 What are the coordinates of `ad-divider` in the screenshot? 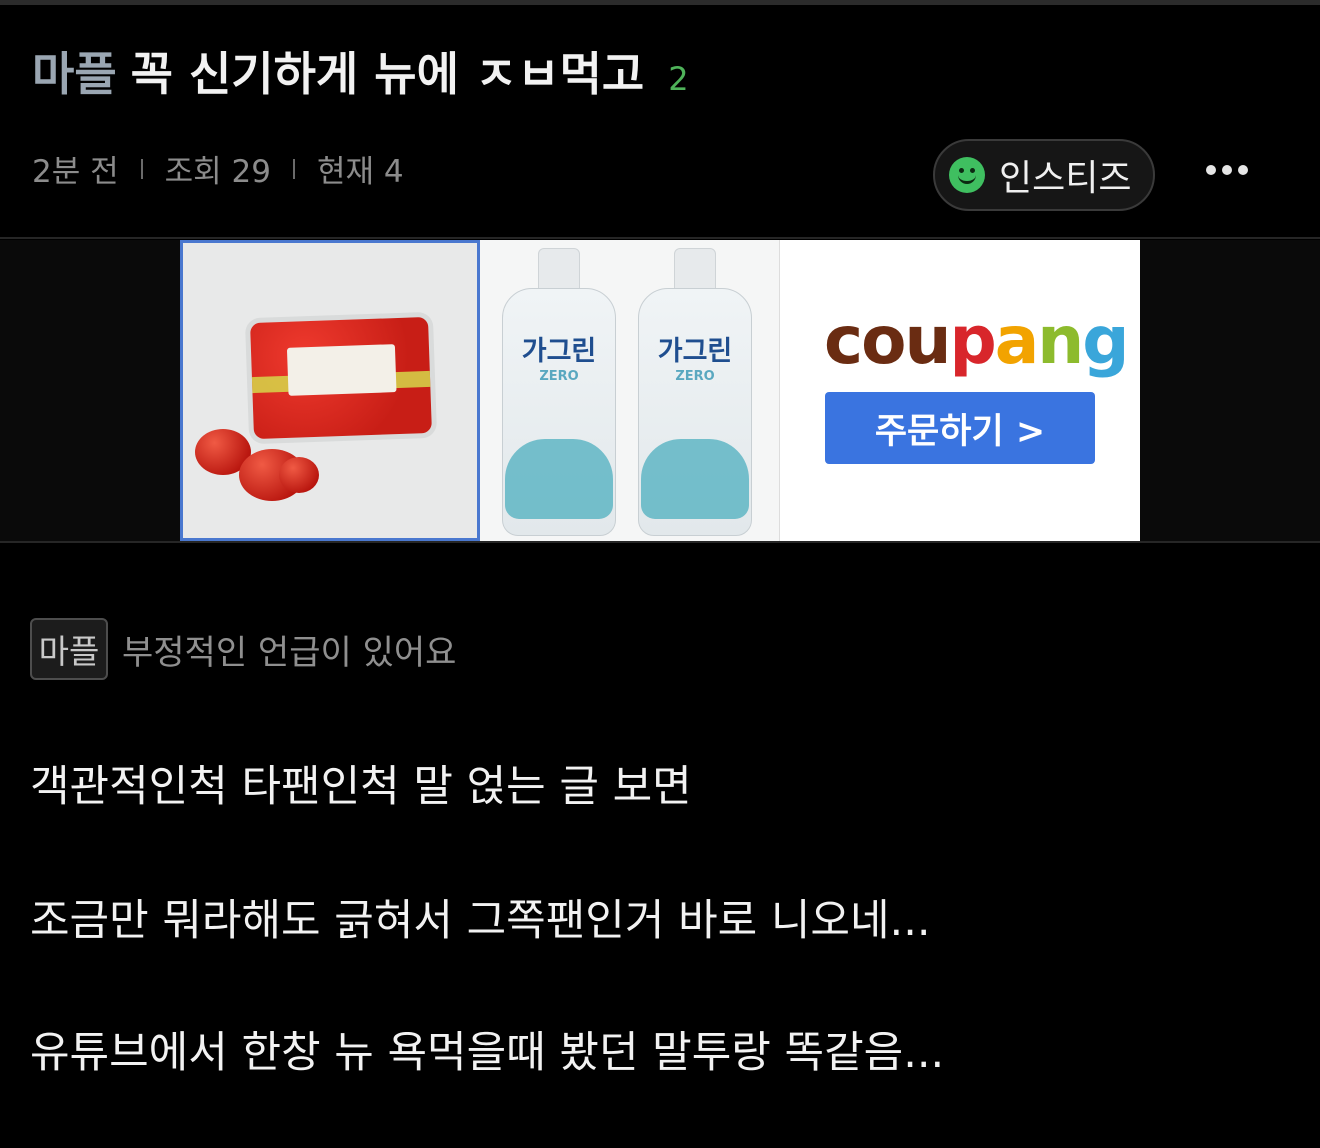 It's located at (660, 542).